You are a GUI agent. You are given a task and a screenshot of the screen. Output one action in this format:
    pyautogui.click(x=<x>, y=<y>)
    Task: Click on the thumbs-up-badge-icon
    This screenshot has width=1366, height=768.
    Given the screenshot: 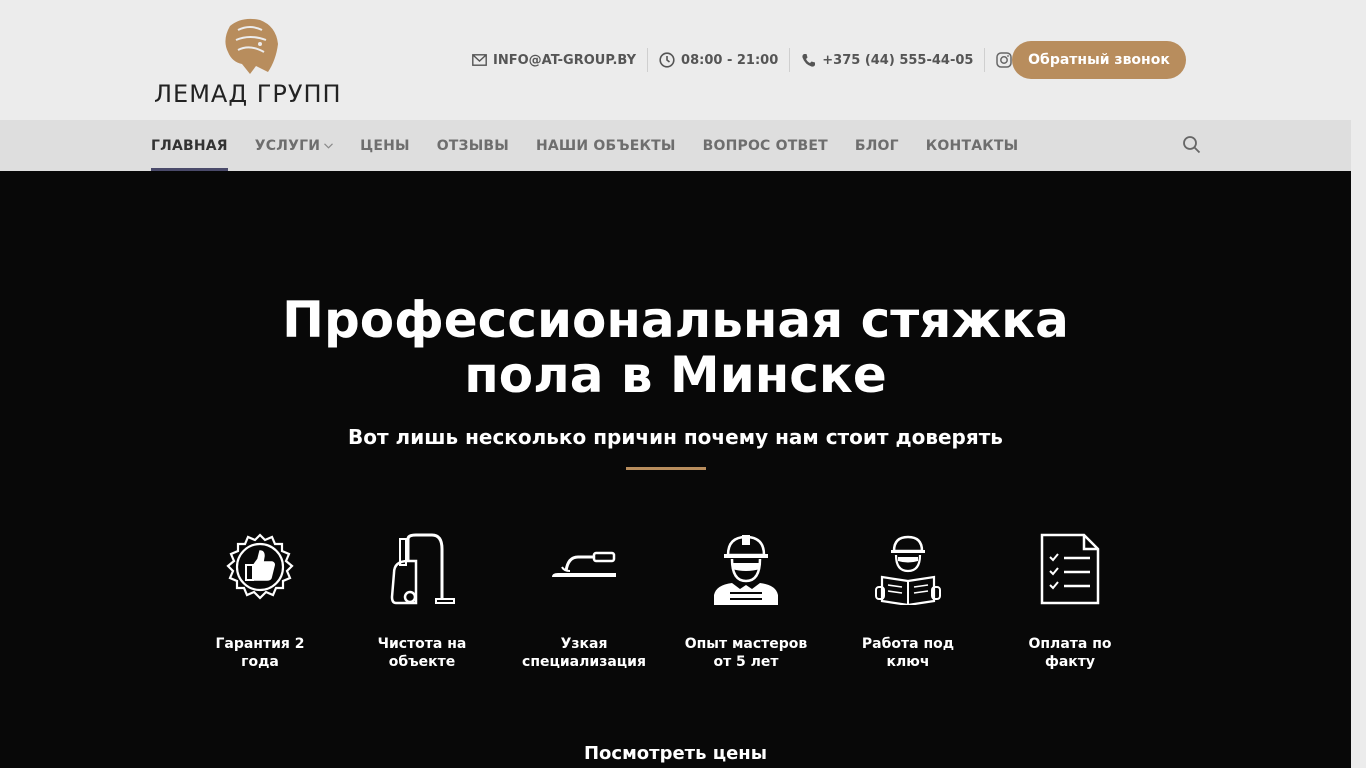 What is the action you would take?
    pyautogui.click(x=260, y=566)
    